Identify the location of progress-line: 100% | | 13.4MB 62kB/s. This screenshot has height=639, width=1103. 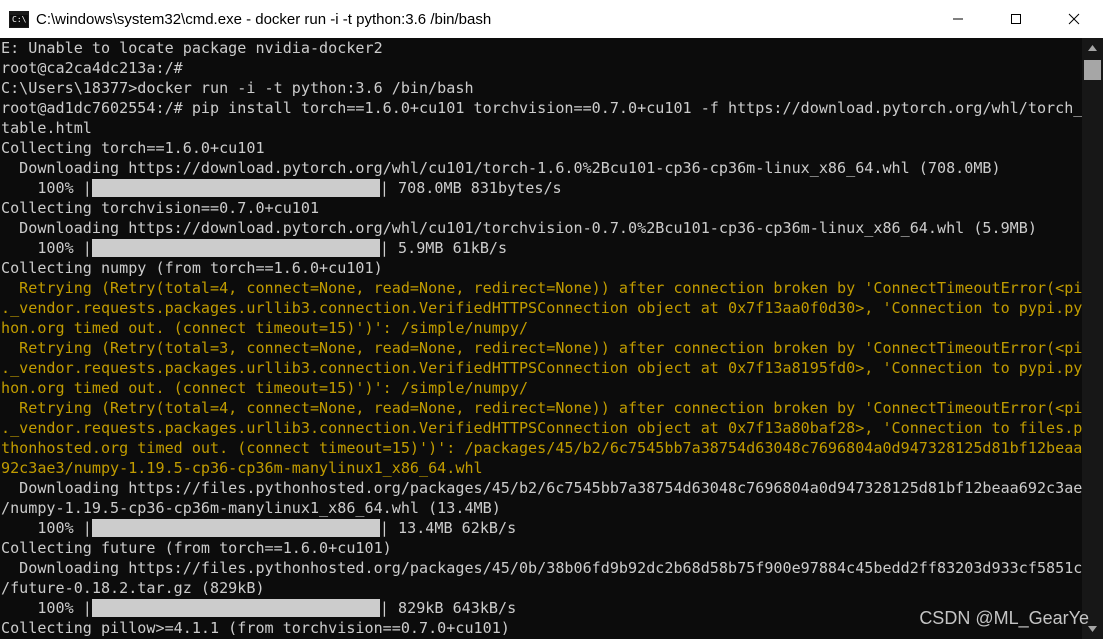
(541, 528).